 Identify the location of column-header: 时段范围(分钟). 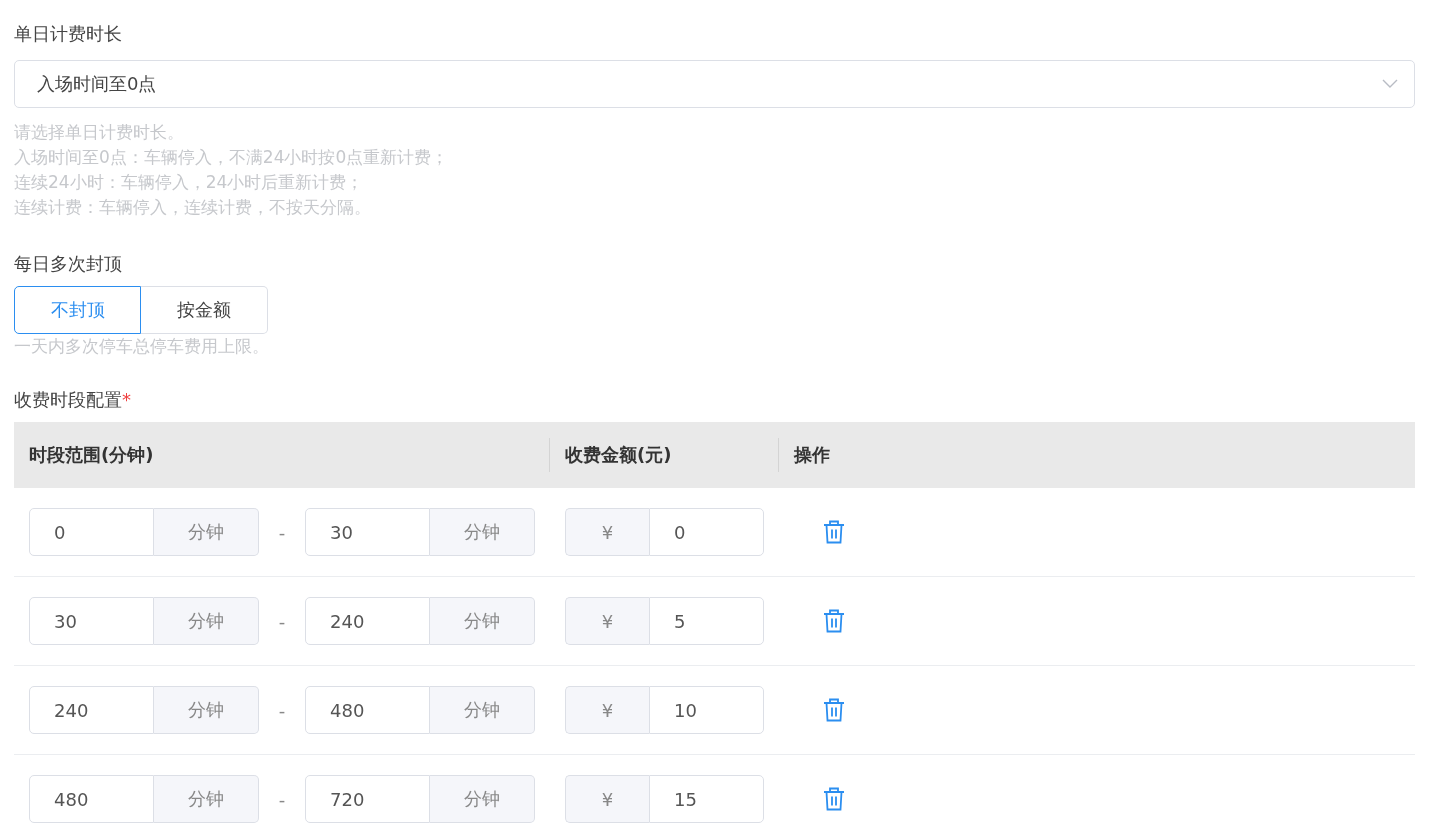
(91, 455).